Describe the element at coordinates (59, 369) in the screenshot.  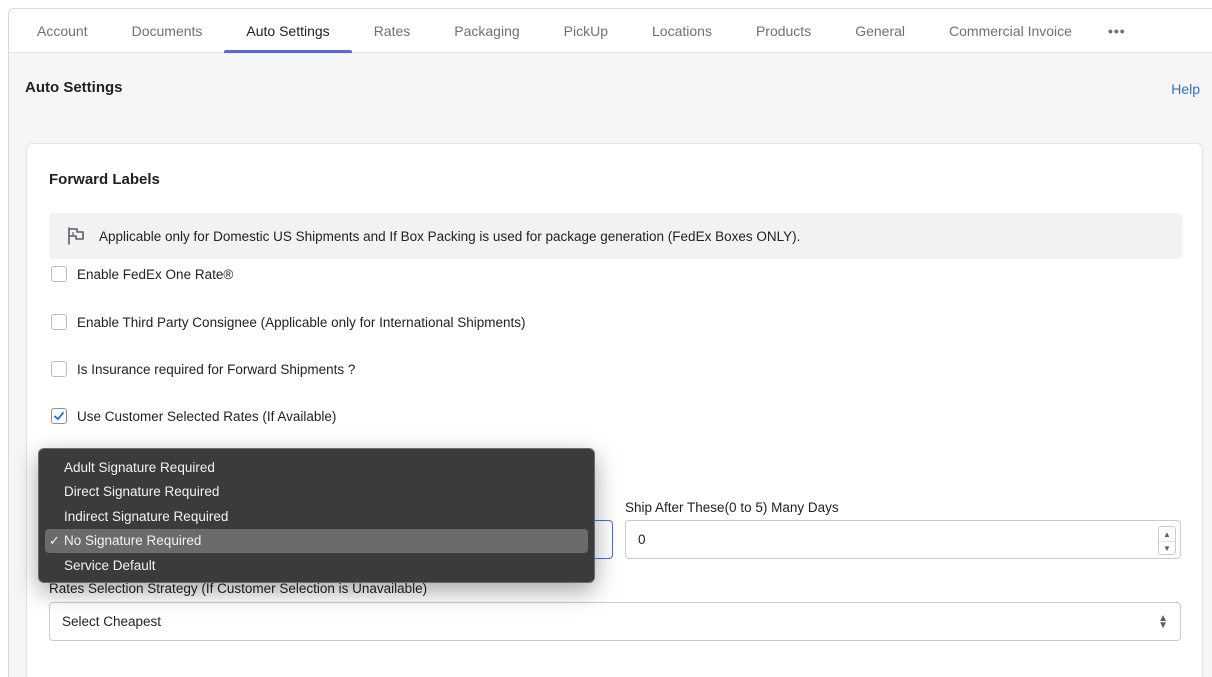
I see `insurance-checkbox` at that location.